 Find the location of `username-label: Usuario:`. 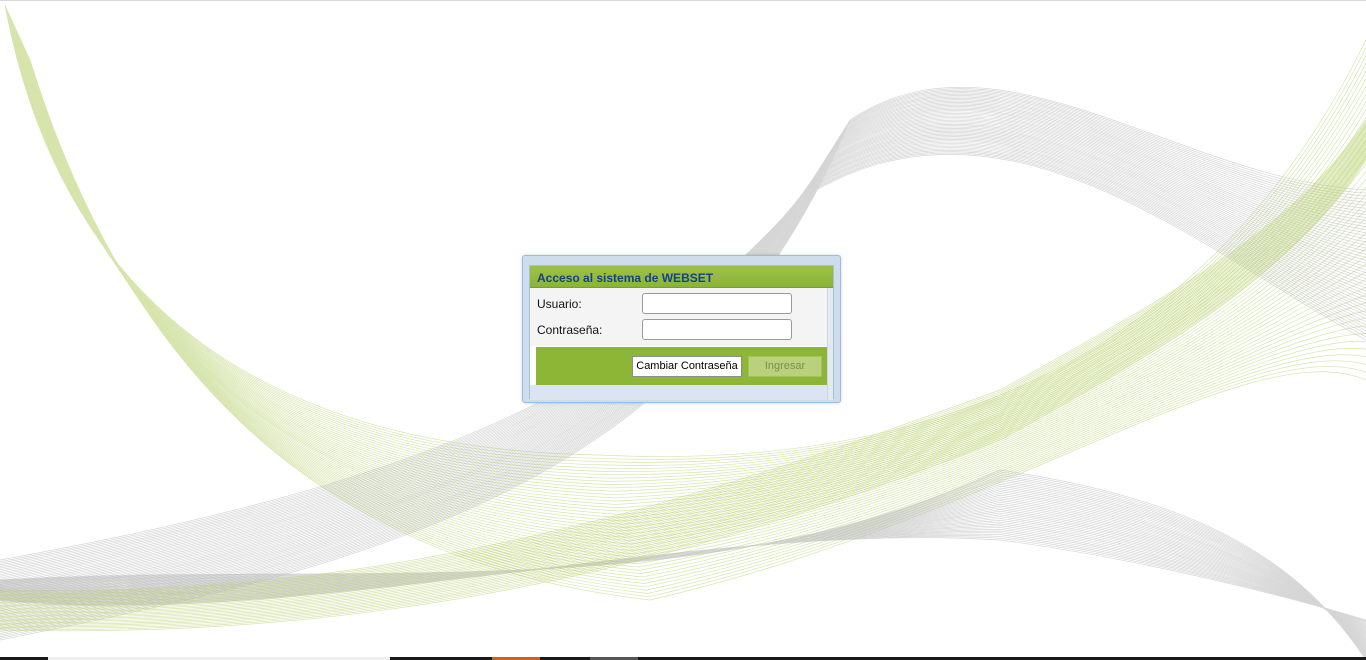

username-label: Usuario: is located at coordinates (559, 304).